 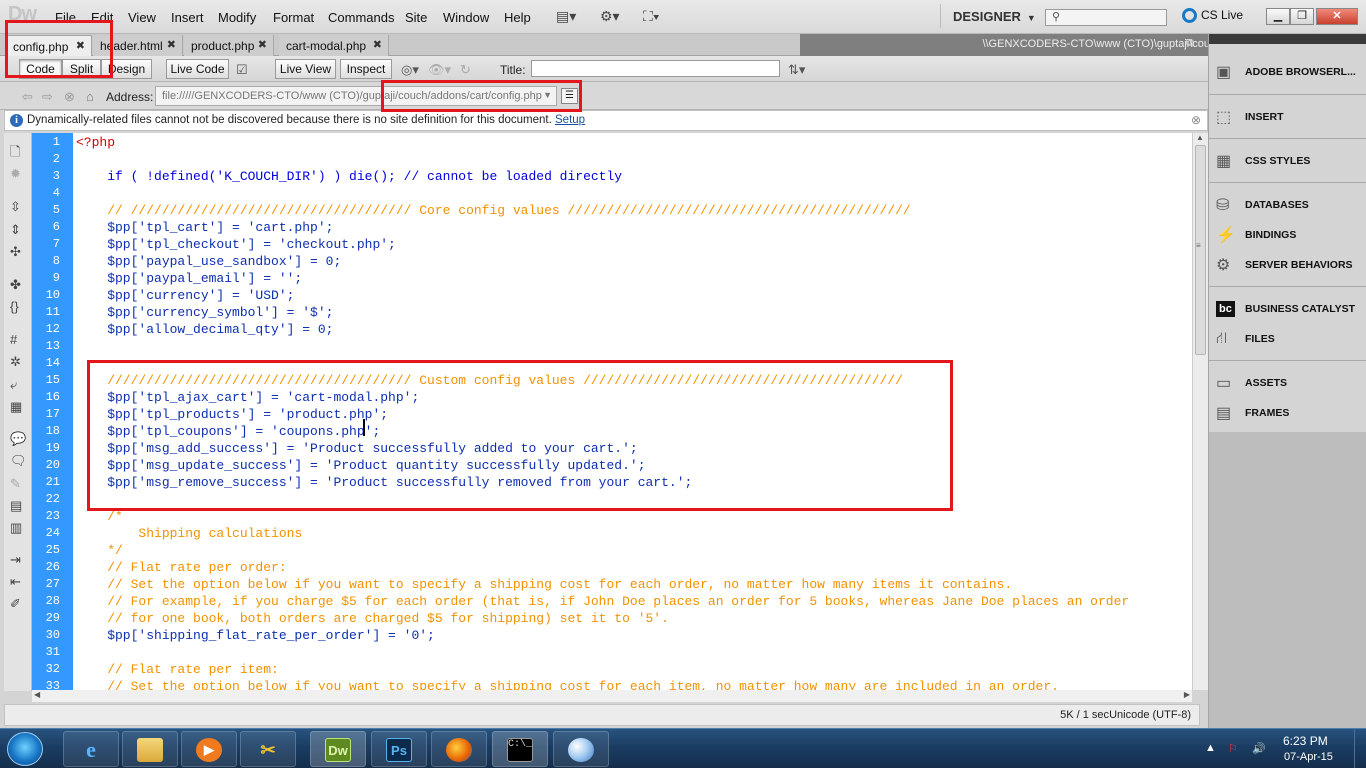 I want to click on menu-help: Help, so click(x=517, y=17).